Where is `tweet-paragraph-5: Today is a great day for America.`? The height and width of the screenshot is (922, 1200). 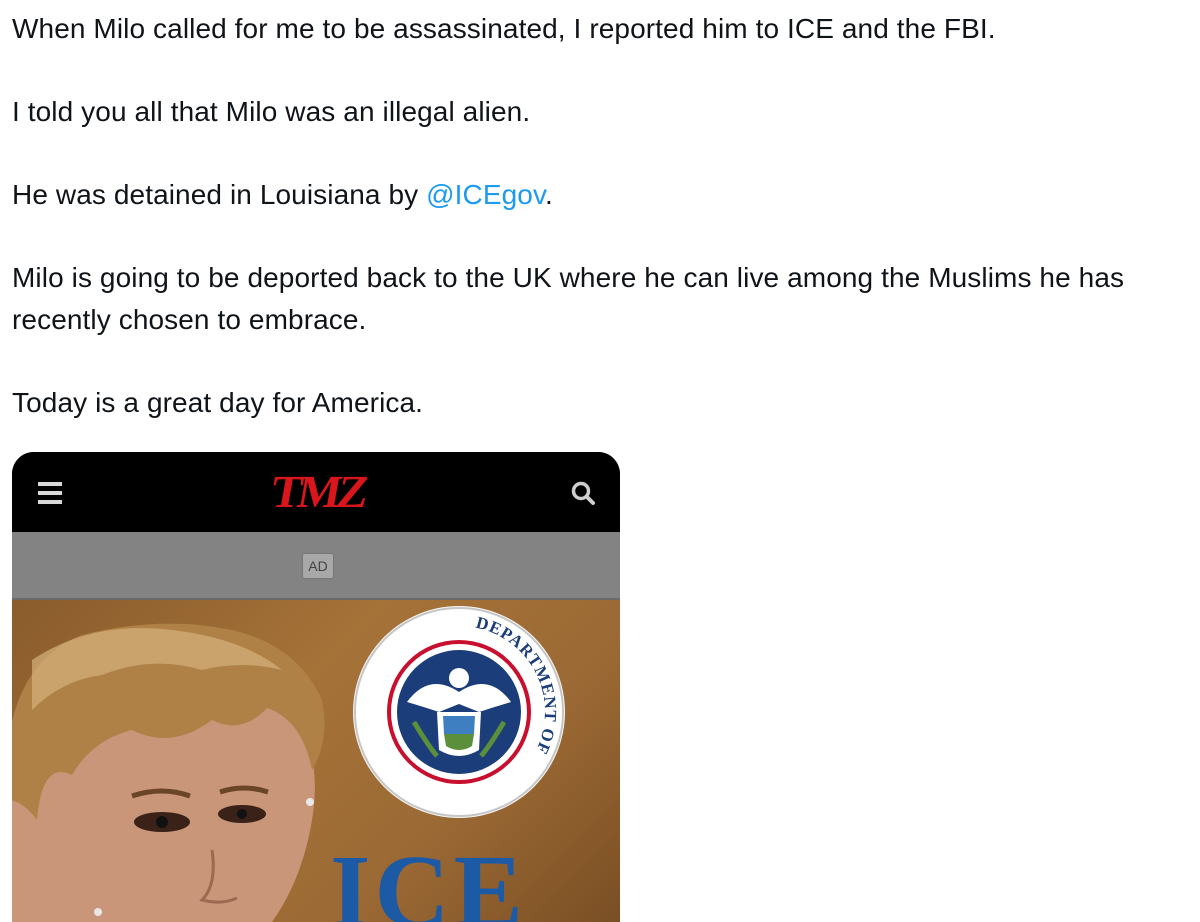
tweet-paragraph-5: Today is a great day for America. is located at coordinates (218, 402).